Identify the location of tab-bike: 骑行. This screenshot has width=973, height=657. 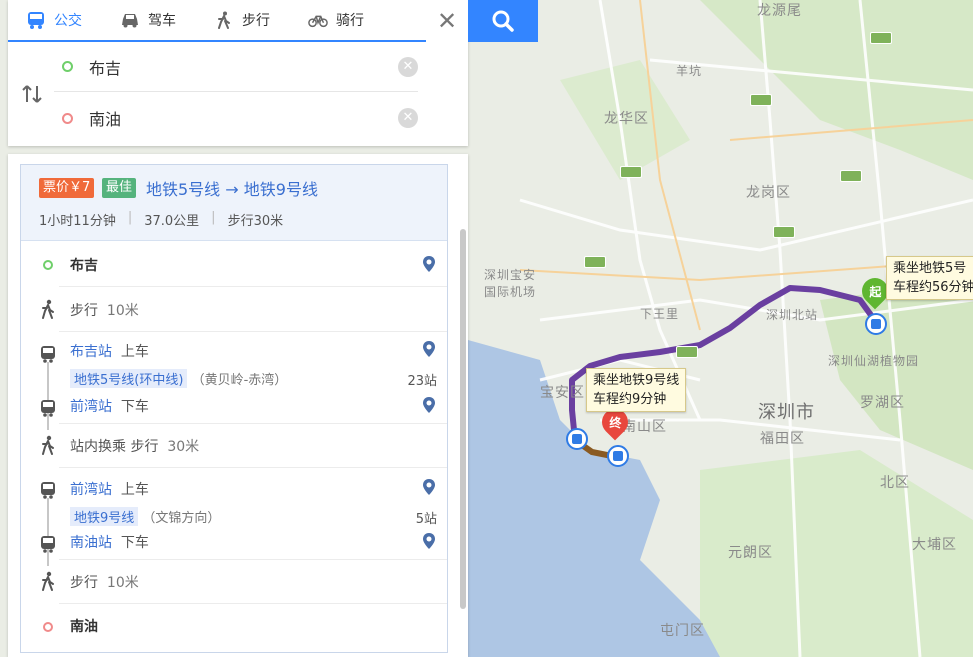
(337, 20).